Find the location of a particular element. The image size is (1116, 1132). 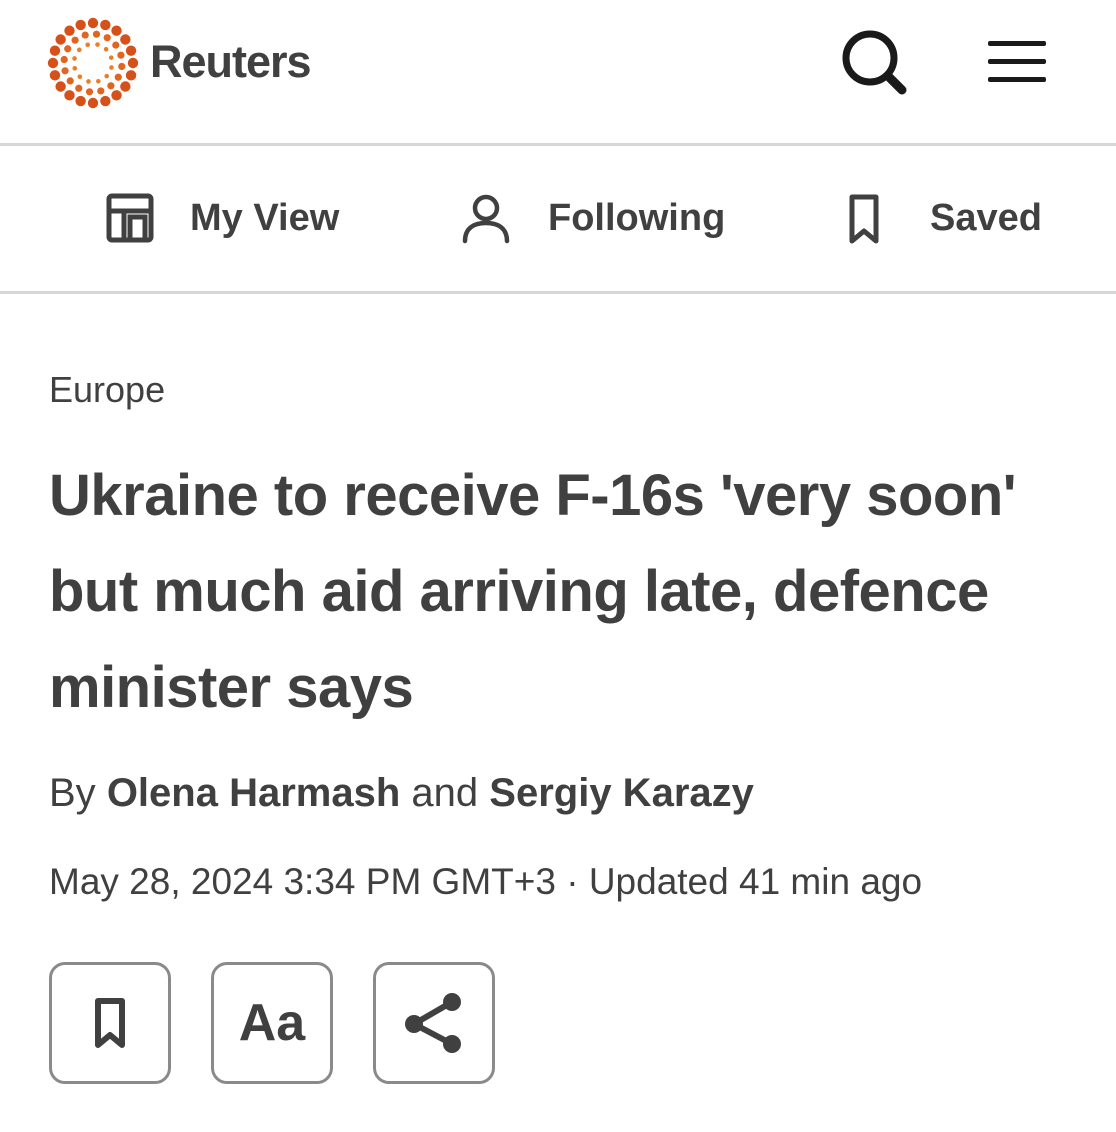

nav-item-following: Following is located at coordinates (592, 218).